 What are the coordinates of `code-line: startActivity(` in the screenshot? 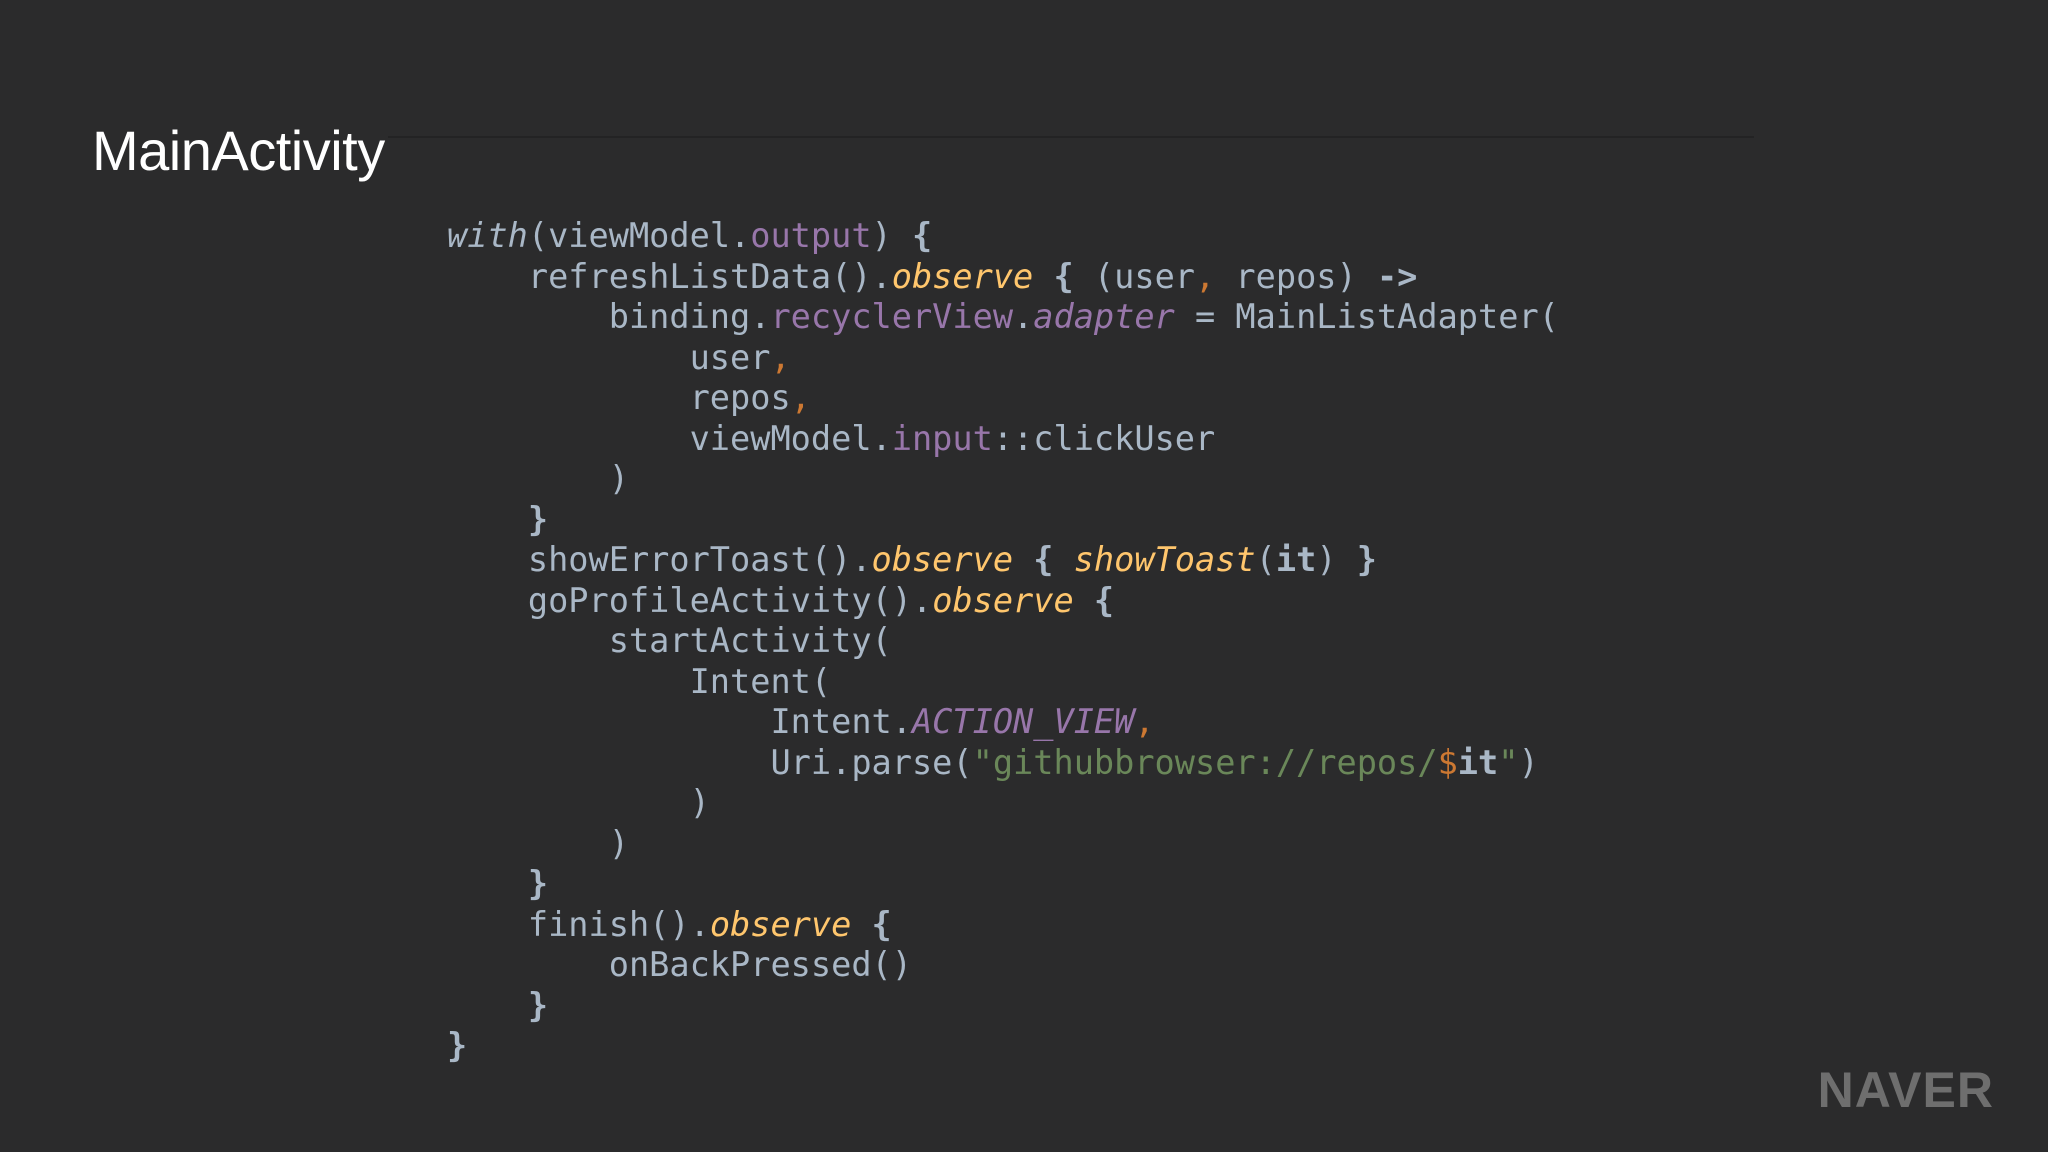 It's located at (1003, 641).